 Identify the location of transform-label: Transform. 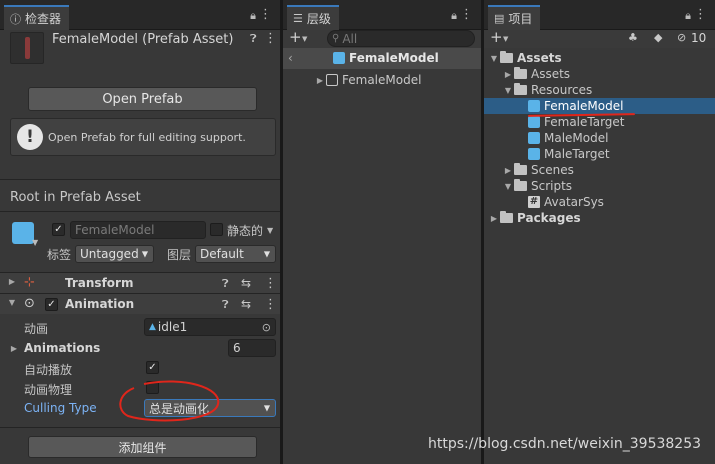
(99, 283).